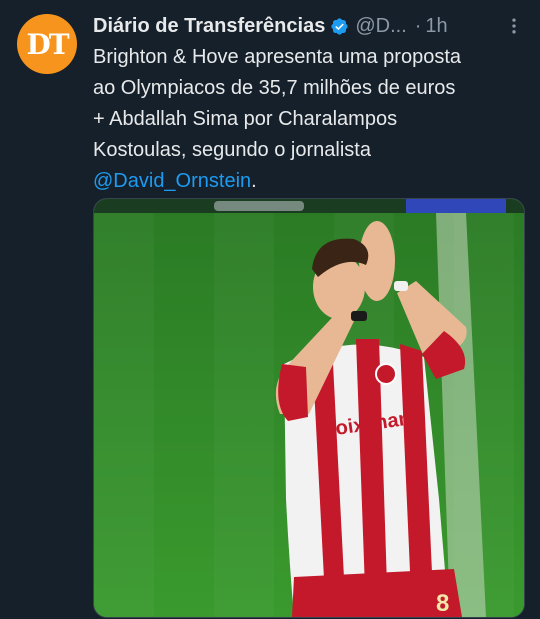 The image size is (540, 619). Describe the element at coordinates (245, 119) in the screenshot. I see `tweet-line: + Abdallah Sima por Charalampos` at that location.